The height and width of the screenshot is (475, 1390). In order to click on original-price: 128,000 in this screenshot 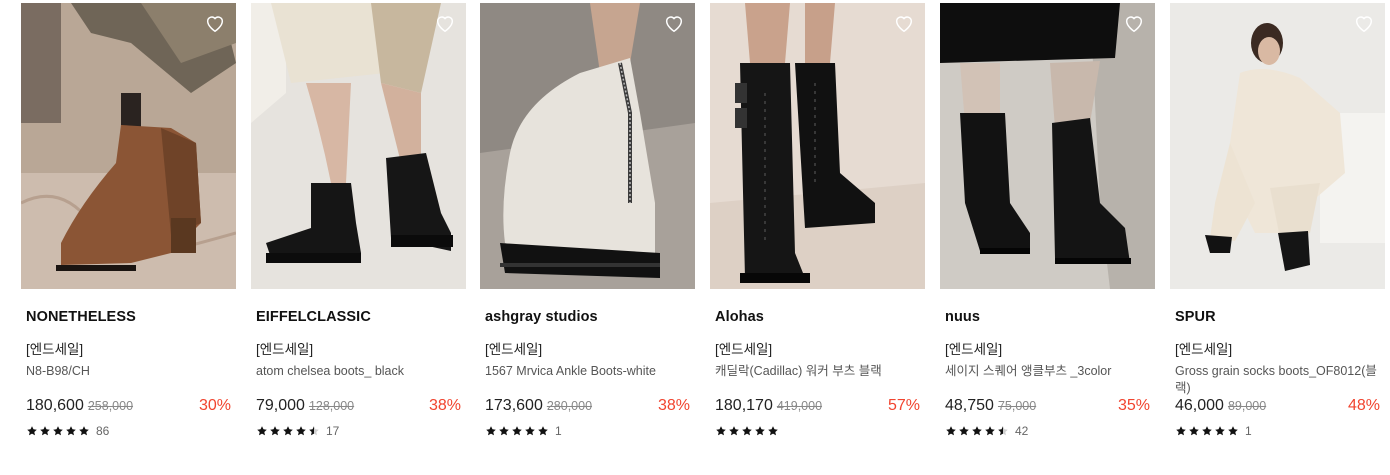, I will do `click(331, 406)`.